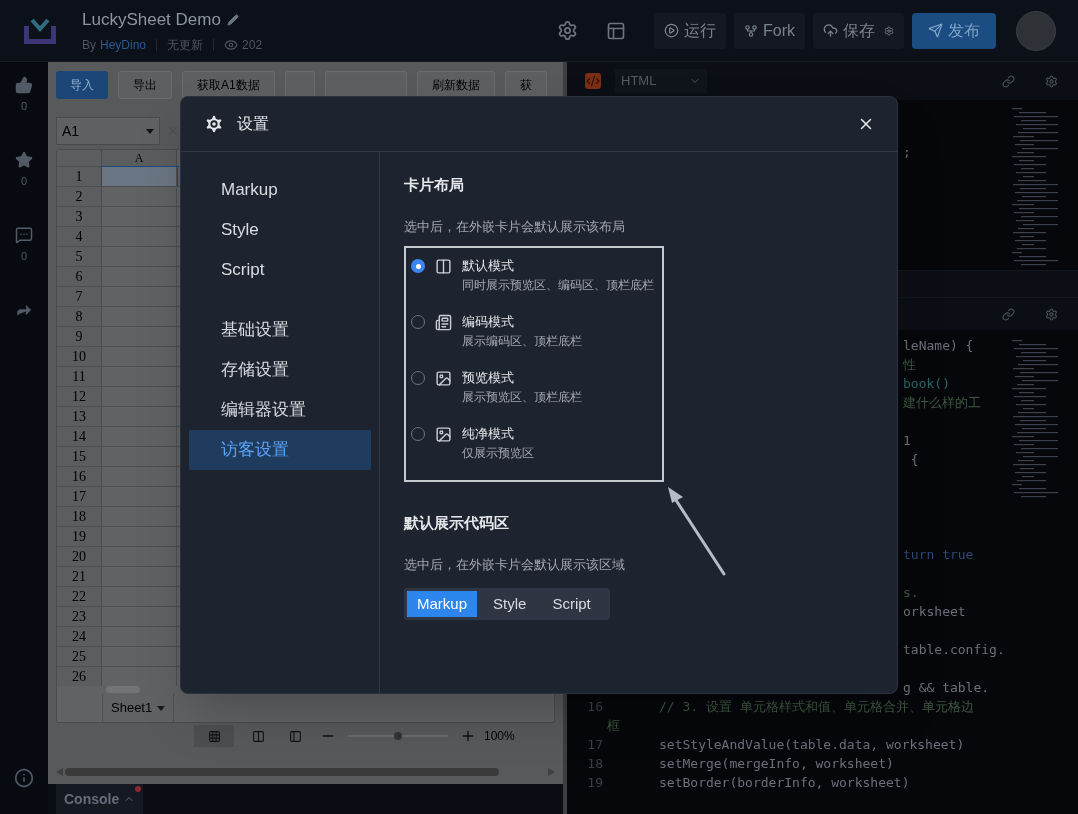  What do you see at coordinates (79, 596) in the screenshot?
I see `row-header: 22` at bounding box center [79, 596].